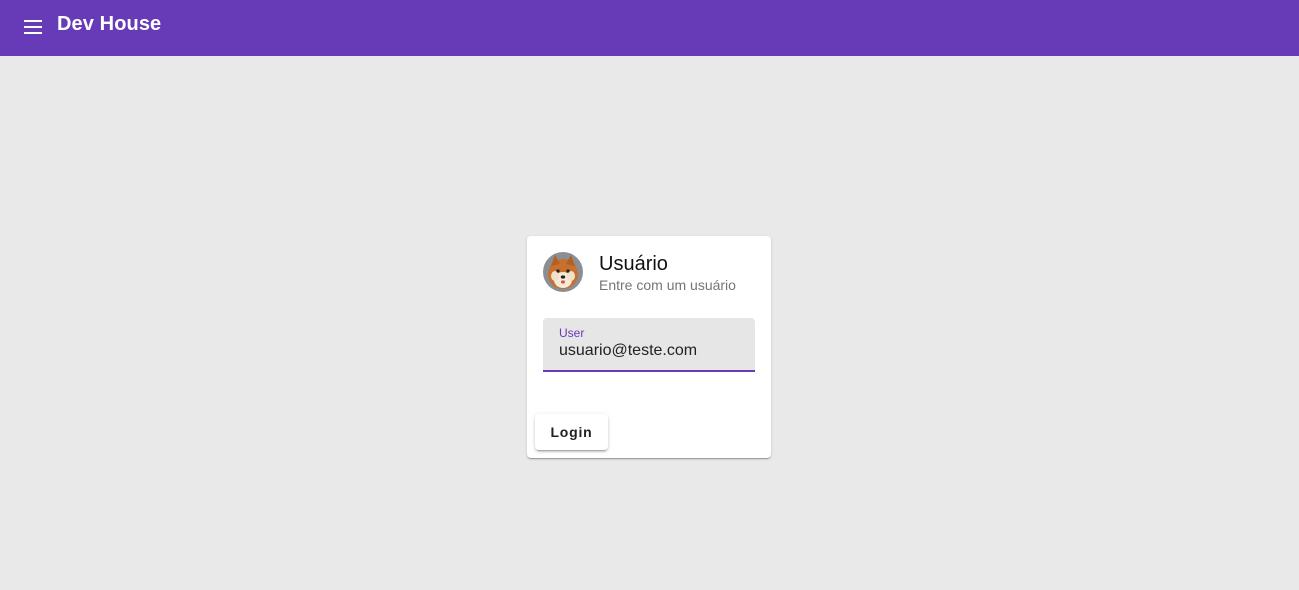 The image size is (1299, 590). What do you see at coordinates (667, 285) in the screenshot?
I see `card-subtitle: Entre com um usuário` at bounding box center [667, 285].